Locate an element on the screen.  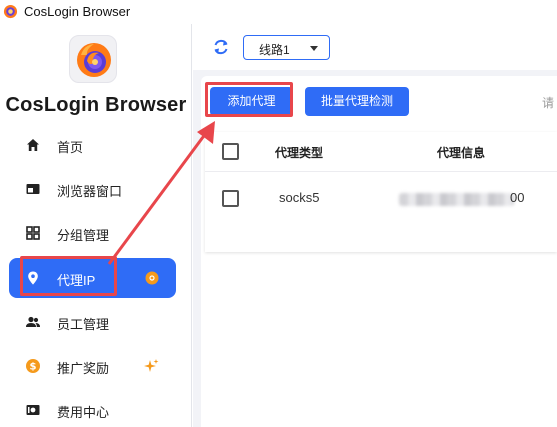
select-all-checkbox is located at coordinates (230, 151).